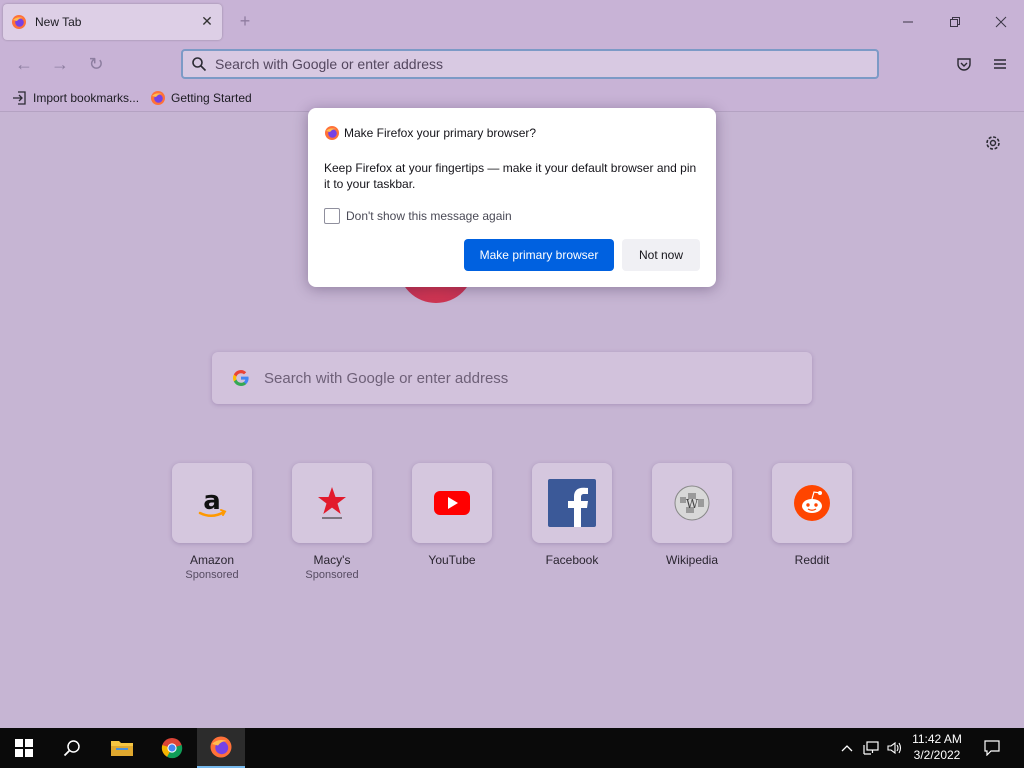  I want to click on menu-hamburger-icon, so click(1000, 64).